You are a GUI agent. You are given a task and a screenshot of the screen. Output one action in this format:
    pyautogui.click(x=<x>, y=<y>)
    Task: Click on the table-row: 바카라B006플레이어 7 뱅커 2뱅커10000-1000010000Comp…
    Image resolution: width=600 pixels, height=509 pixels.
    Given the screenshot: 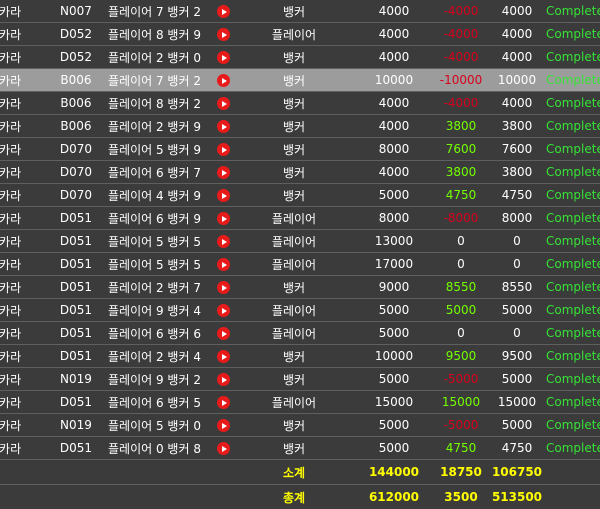 What is the action you would take?
    pyautogui.click(x=300, y=80)
    